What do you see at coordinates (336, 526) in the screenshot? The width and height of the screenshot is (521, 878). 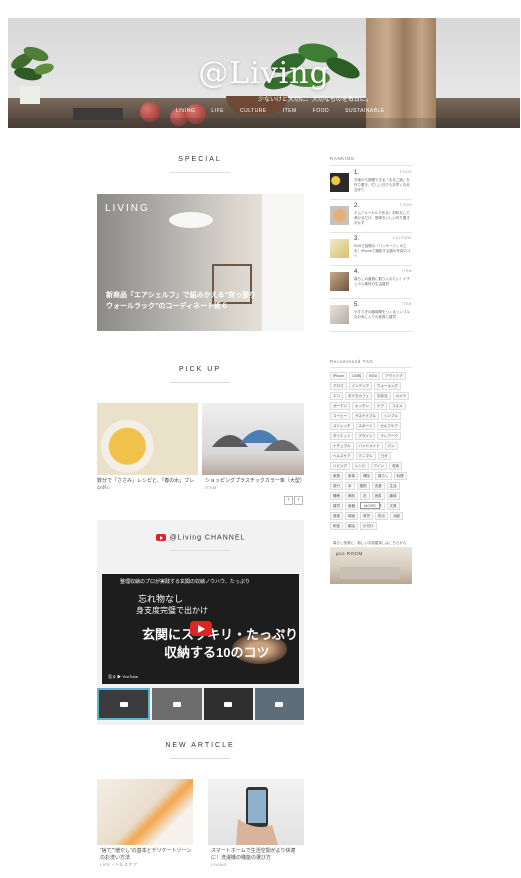 I see `tag-chip: 和室` at bounding box center [336, 526].